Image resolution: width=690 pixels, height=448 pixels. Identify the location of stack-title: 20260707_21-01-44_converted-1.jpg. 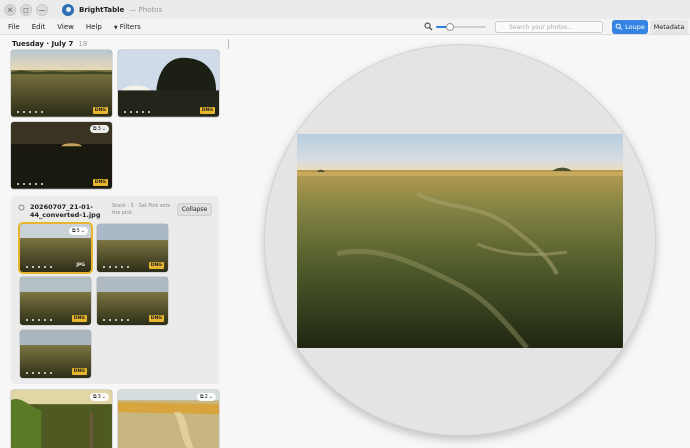
(65, 211).